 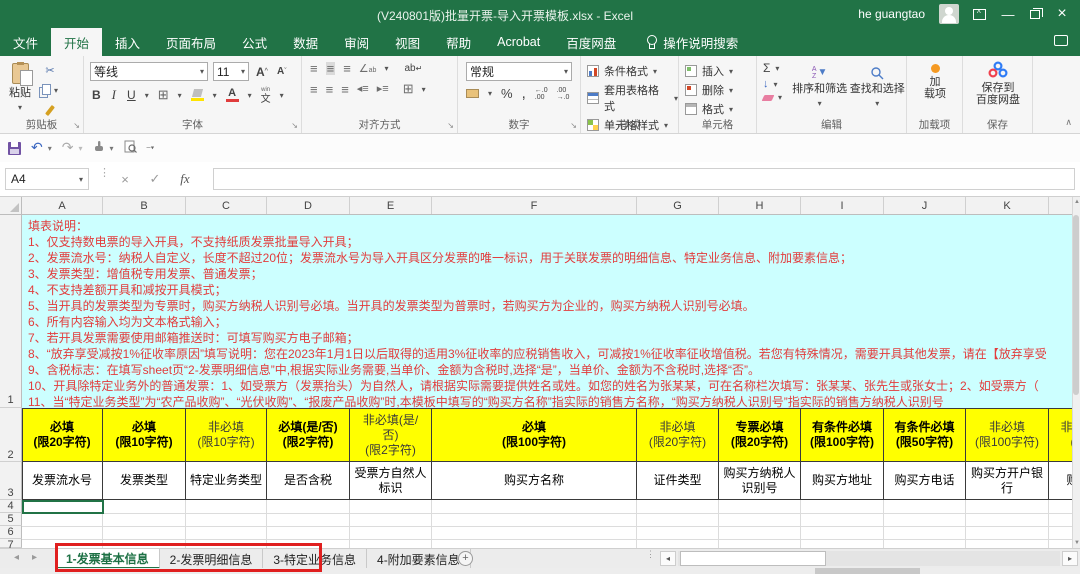 What do you see at coordinates (76, 125) in the screenshot?
I see `clipboard-dialog-launcher: ↘` at bounding box center [76, 125].